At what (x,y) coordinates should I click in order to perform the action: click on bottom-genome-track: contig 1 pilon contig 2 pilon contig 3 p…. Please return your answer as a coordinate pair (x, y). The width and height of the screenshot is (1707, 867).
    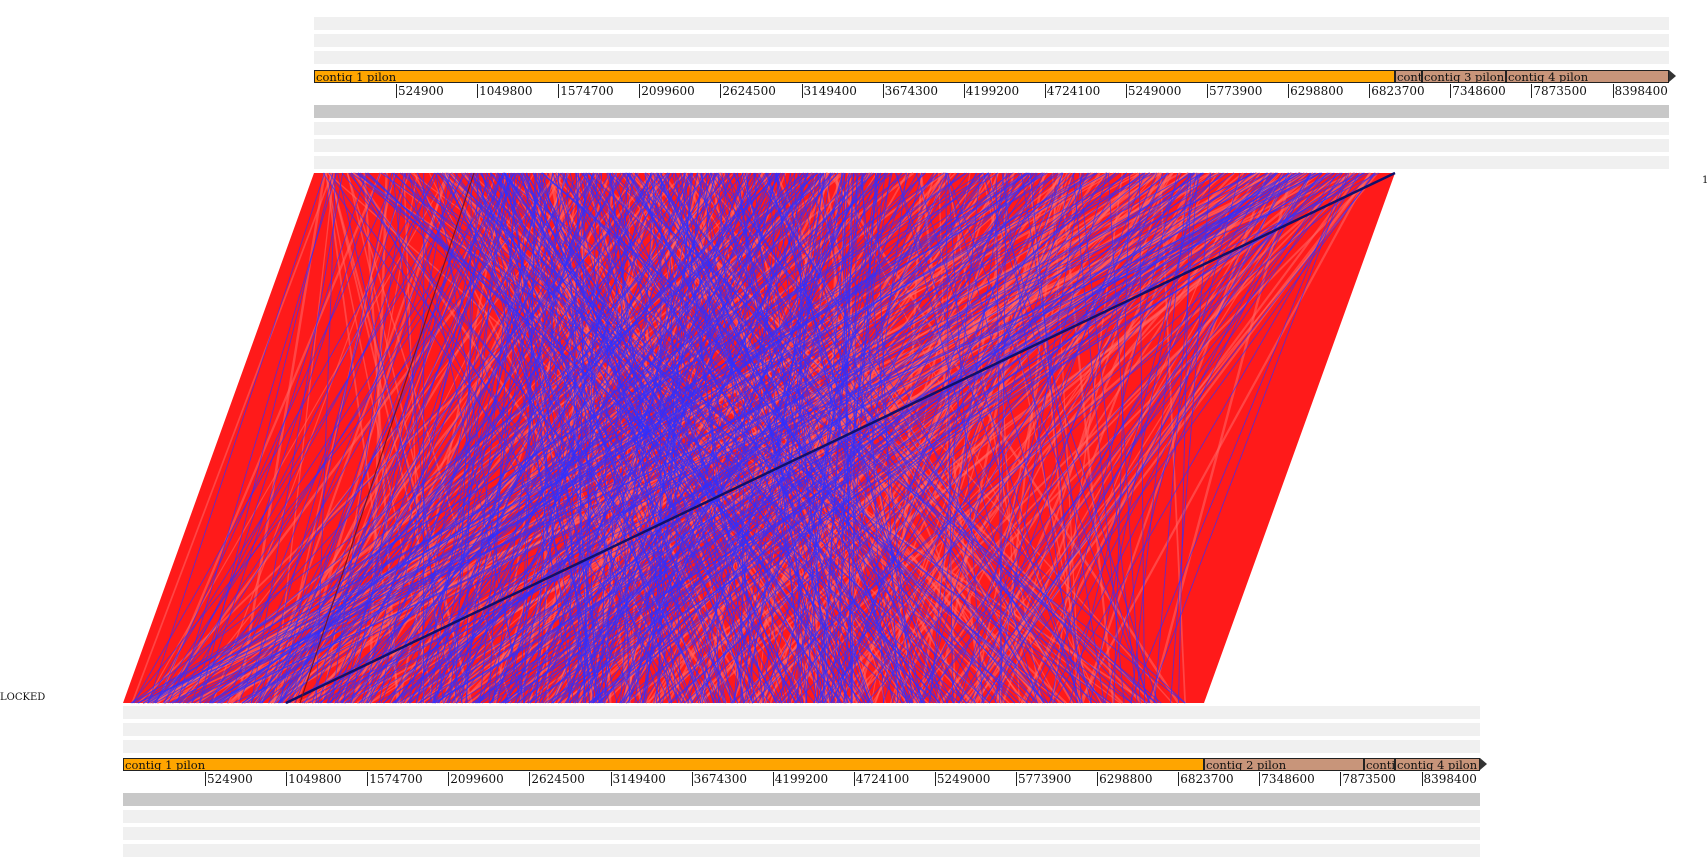
    Looking at the image, I should click on (805, 784).